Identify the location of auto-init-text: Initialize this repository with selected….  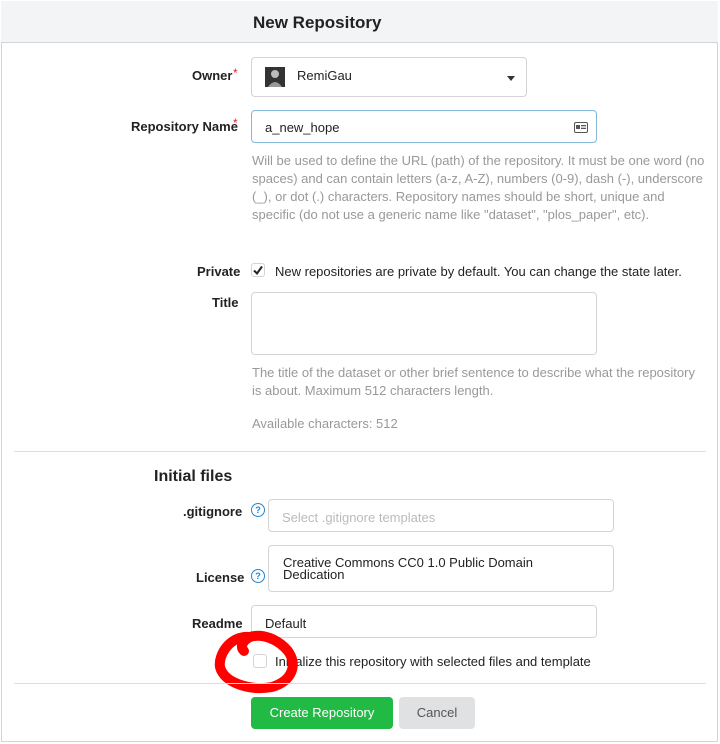
(433, 661).